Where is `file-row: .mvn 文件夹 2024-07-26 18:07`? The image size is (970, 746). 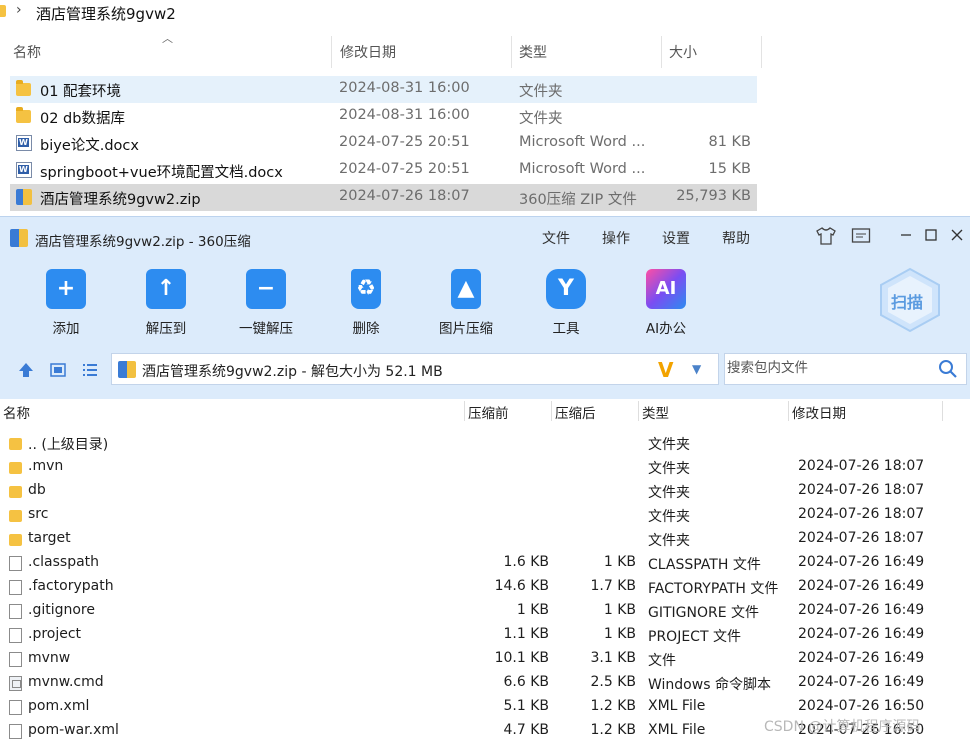
file-row: .mvn 文件夹 2024-07-26 18:07 is located at coordinates (480, 467).